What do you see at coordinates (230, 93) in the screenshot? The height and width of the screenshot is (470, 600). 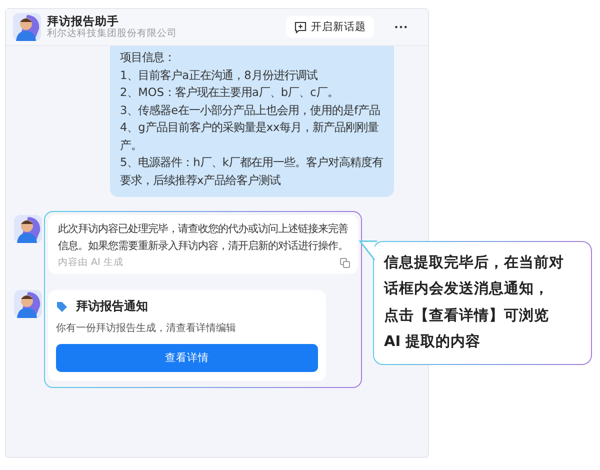 I see `message-line: 2、MOS：客户现在主要用a厂、b厂、c厂。` at bounding box center [230, 93].